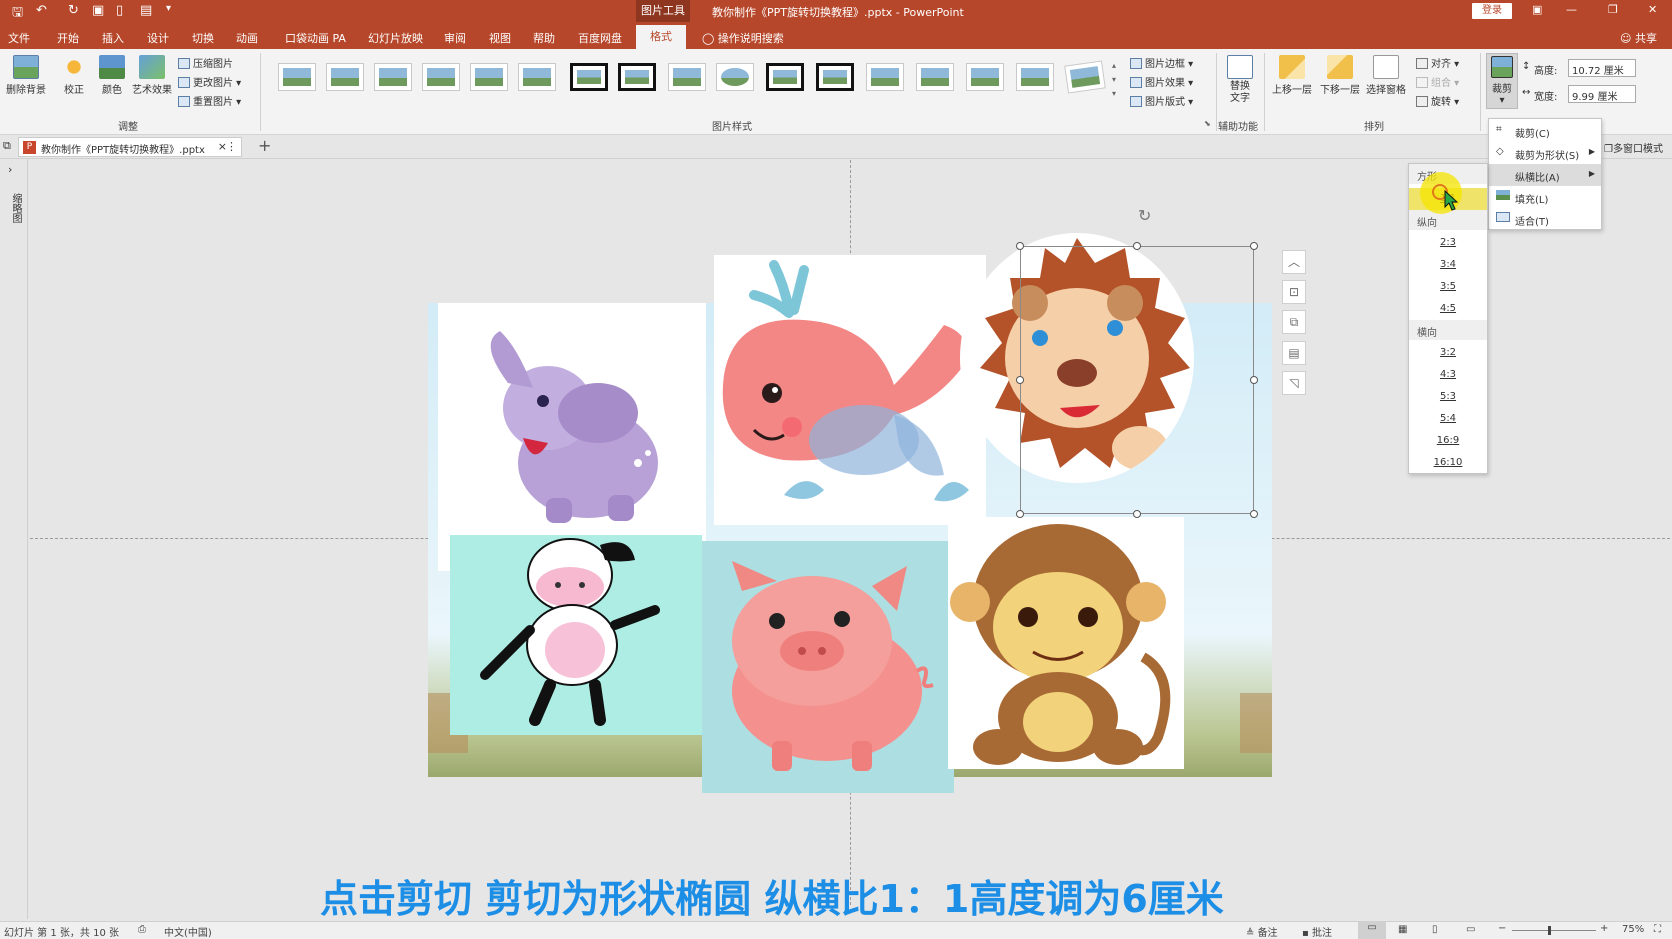  Describe the element at coordinates (1448, 265) in the screenshot. I see `ratio-portrait: 3:4` at that location.